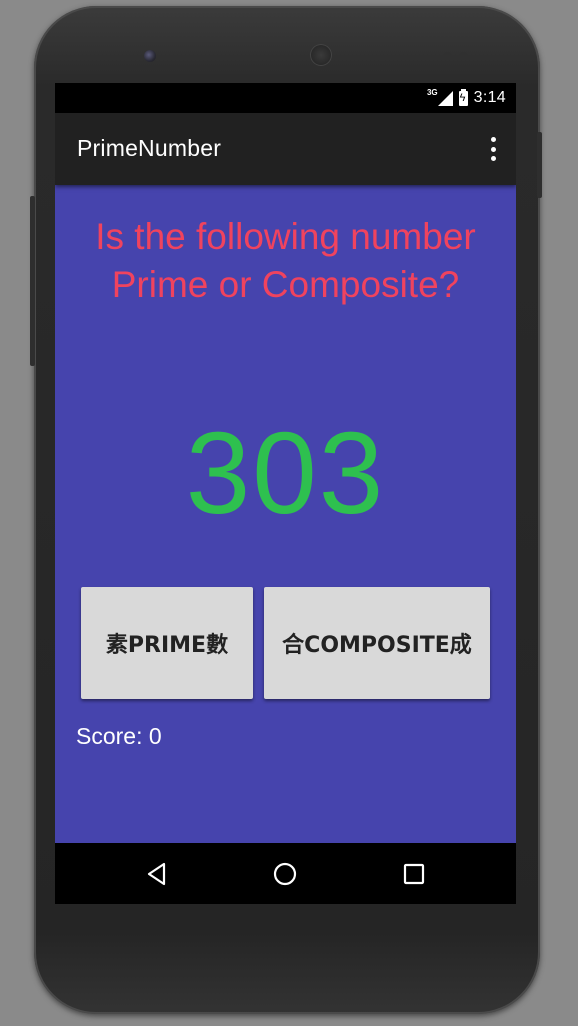  What do you see at coordinates (377, 643) in the screenshot?
I see `composite-button: 合COMPOSITE成` at bounding box center [377, 643].